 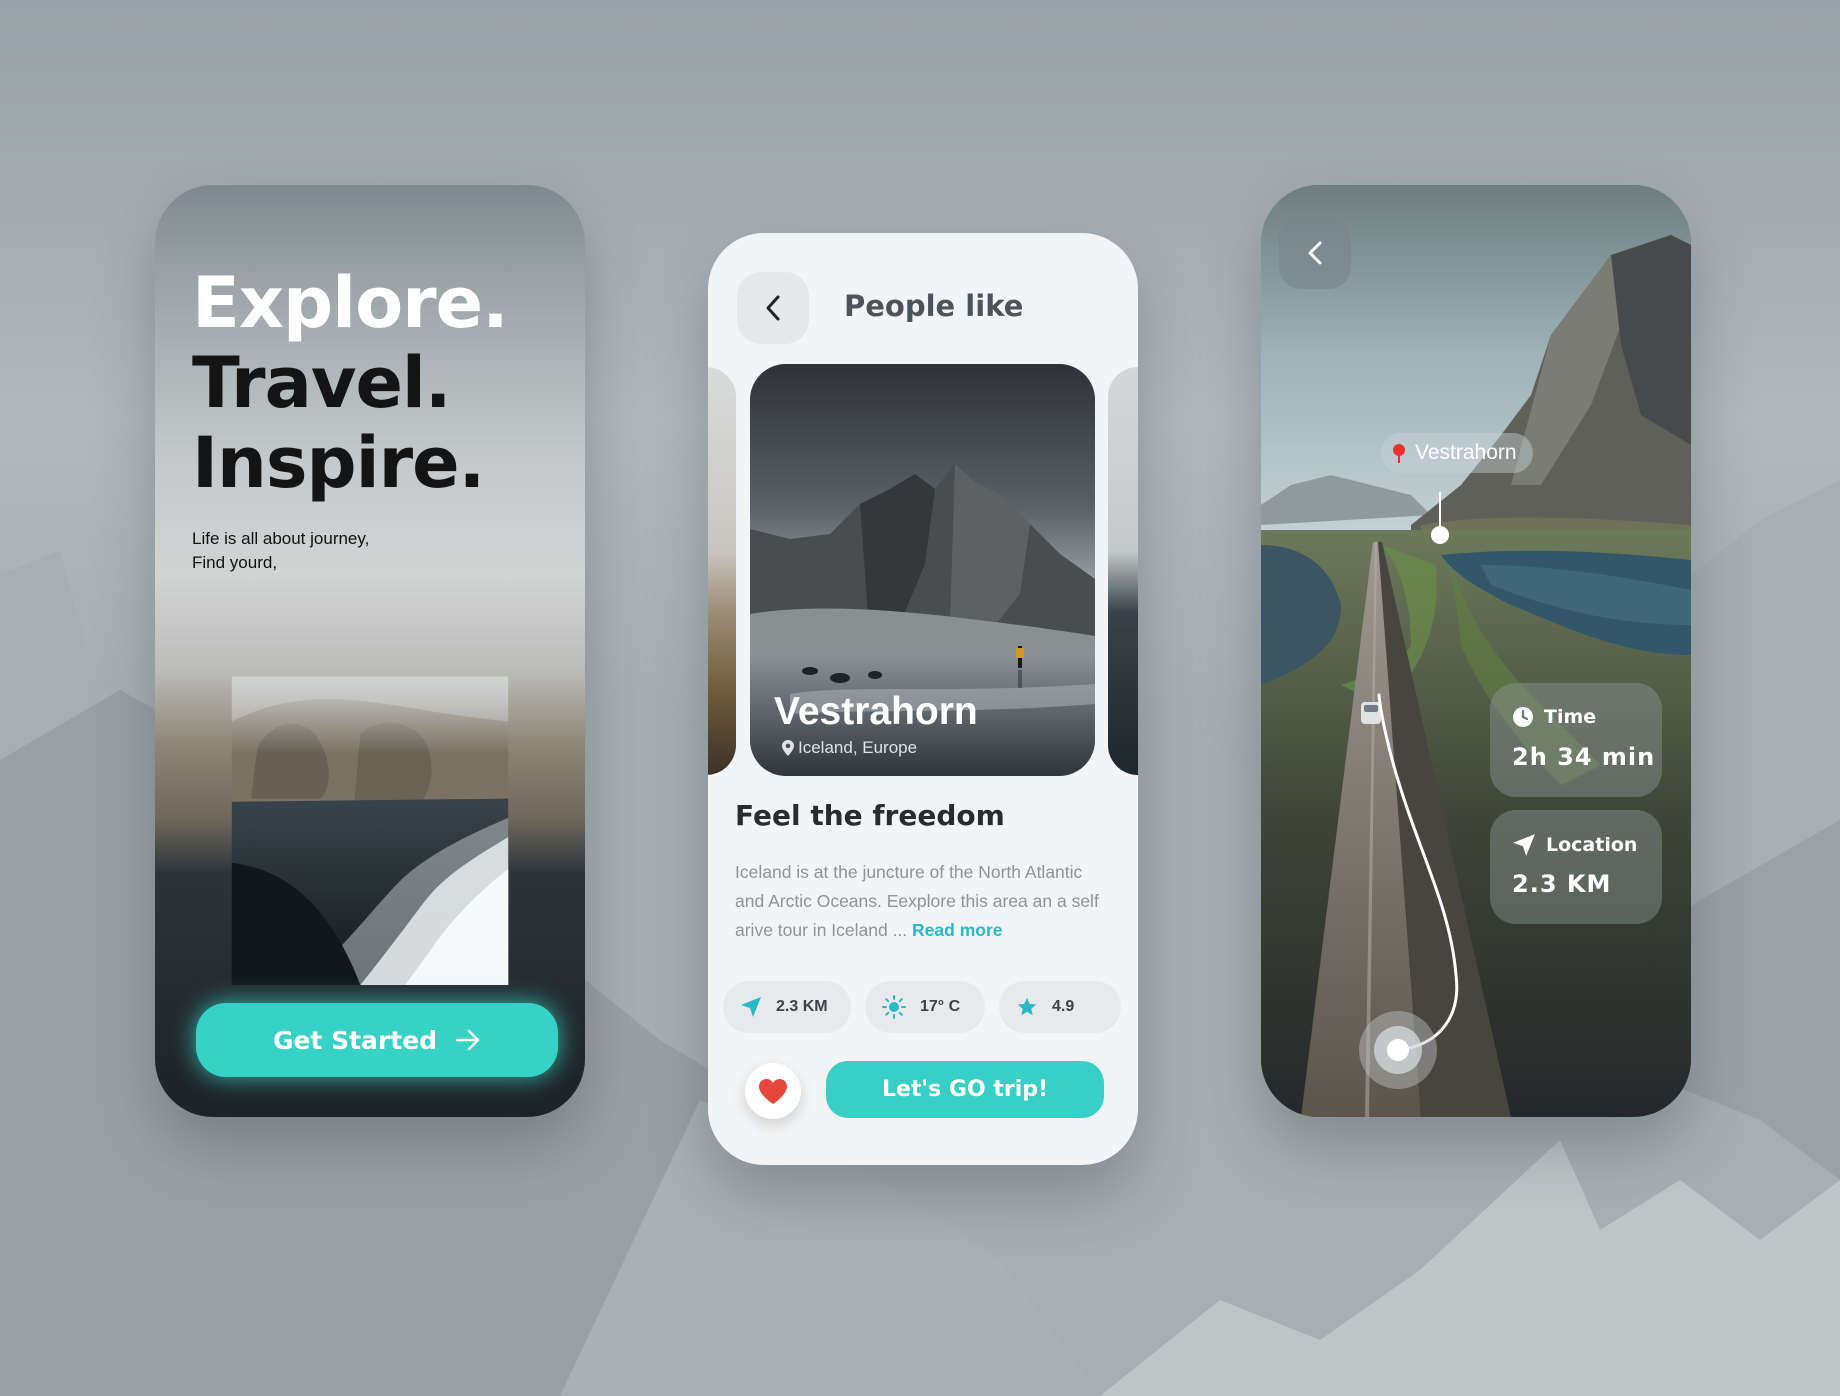 I want to click on subtitle-line-1: Life is all about journey,, so click(x=281, y=538).